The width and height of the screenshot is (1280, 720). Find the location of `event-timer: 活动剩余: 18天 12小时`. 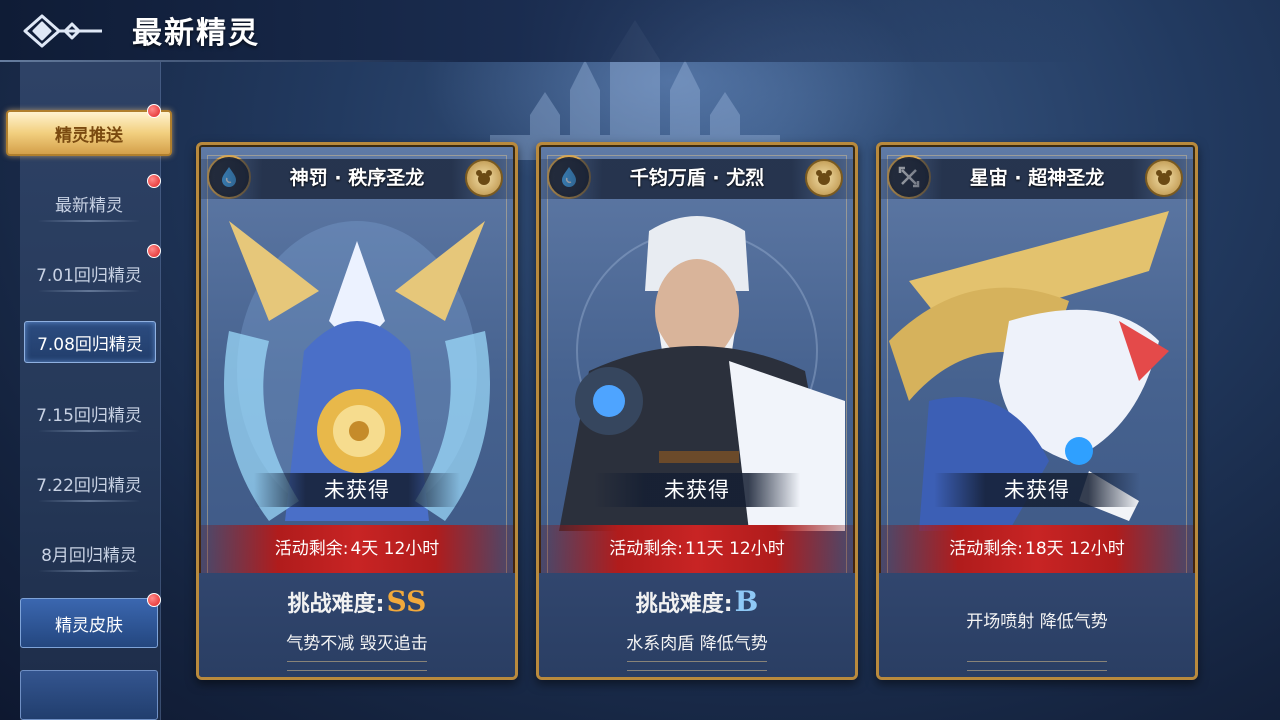

event-timer: 活动剩余: 18天 12小时 is located at coordinates (1037, 549).